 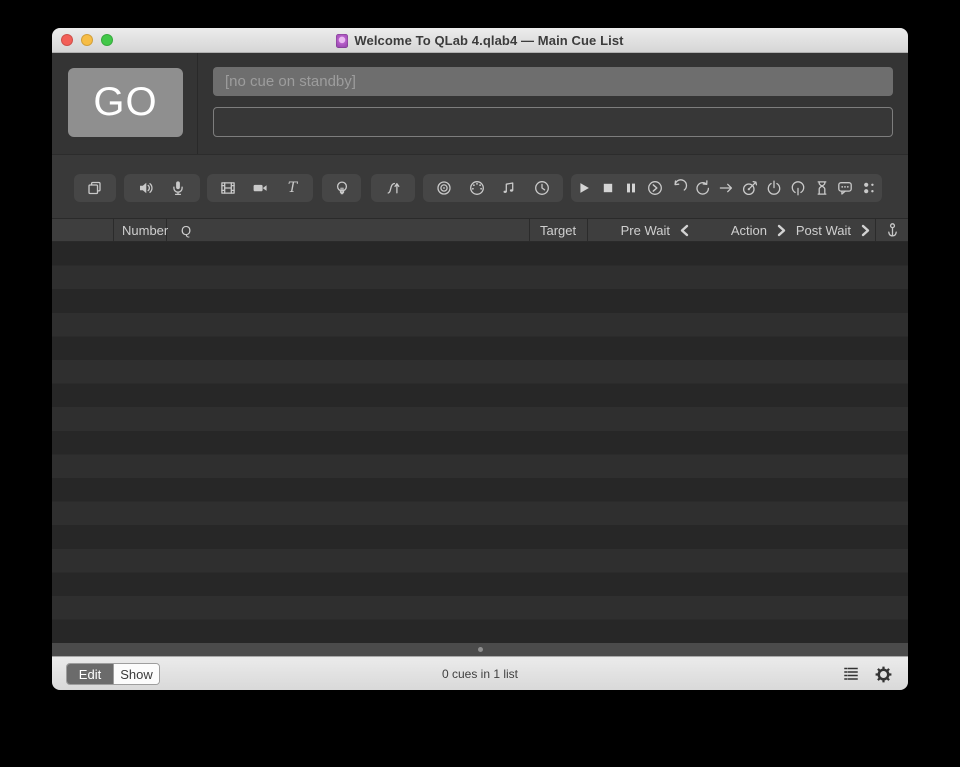 I want to click on text-icon: T, so click(x=293, y=188).